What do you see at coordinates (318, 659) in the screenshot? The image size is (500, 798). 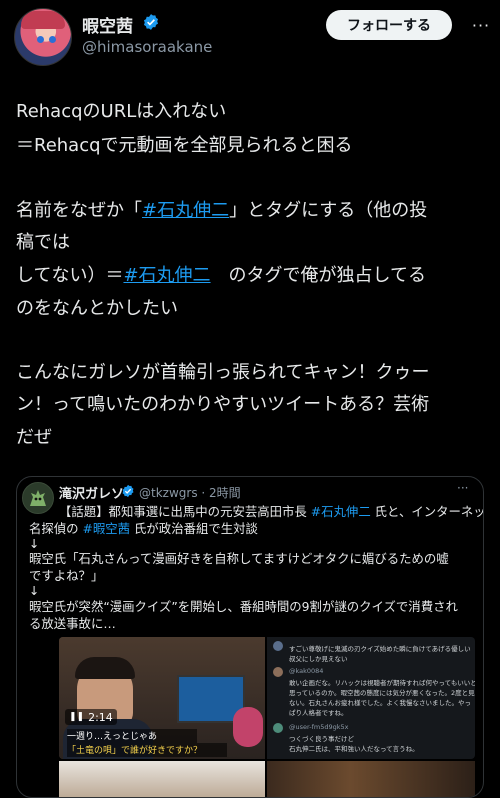 I see `comment-line: 叔父にしか見えない` at bounding box center [318, 659].